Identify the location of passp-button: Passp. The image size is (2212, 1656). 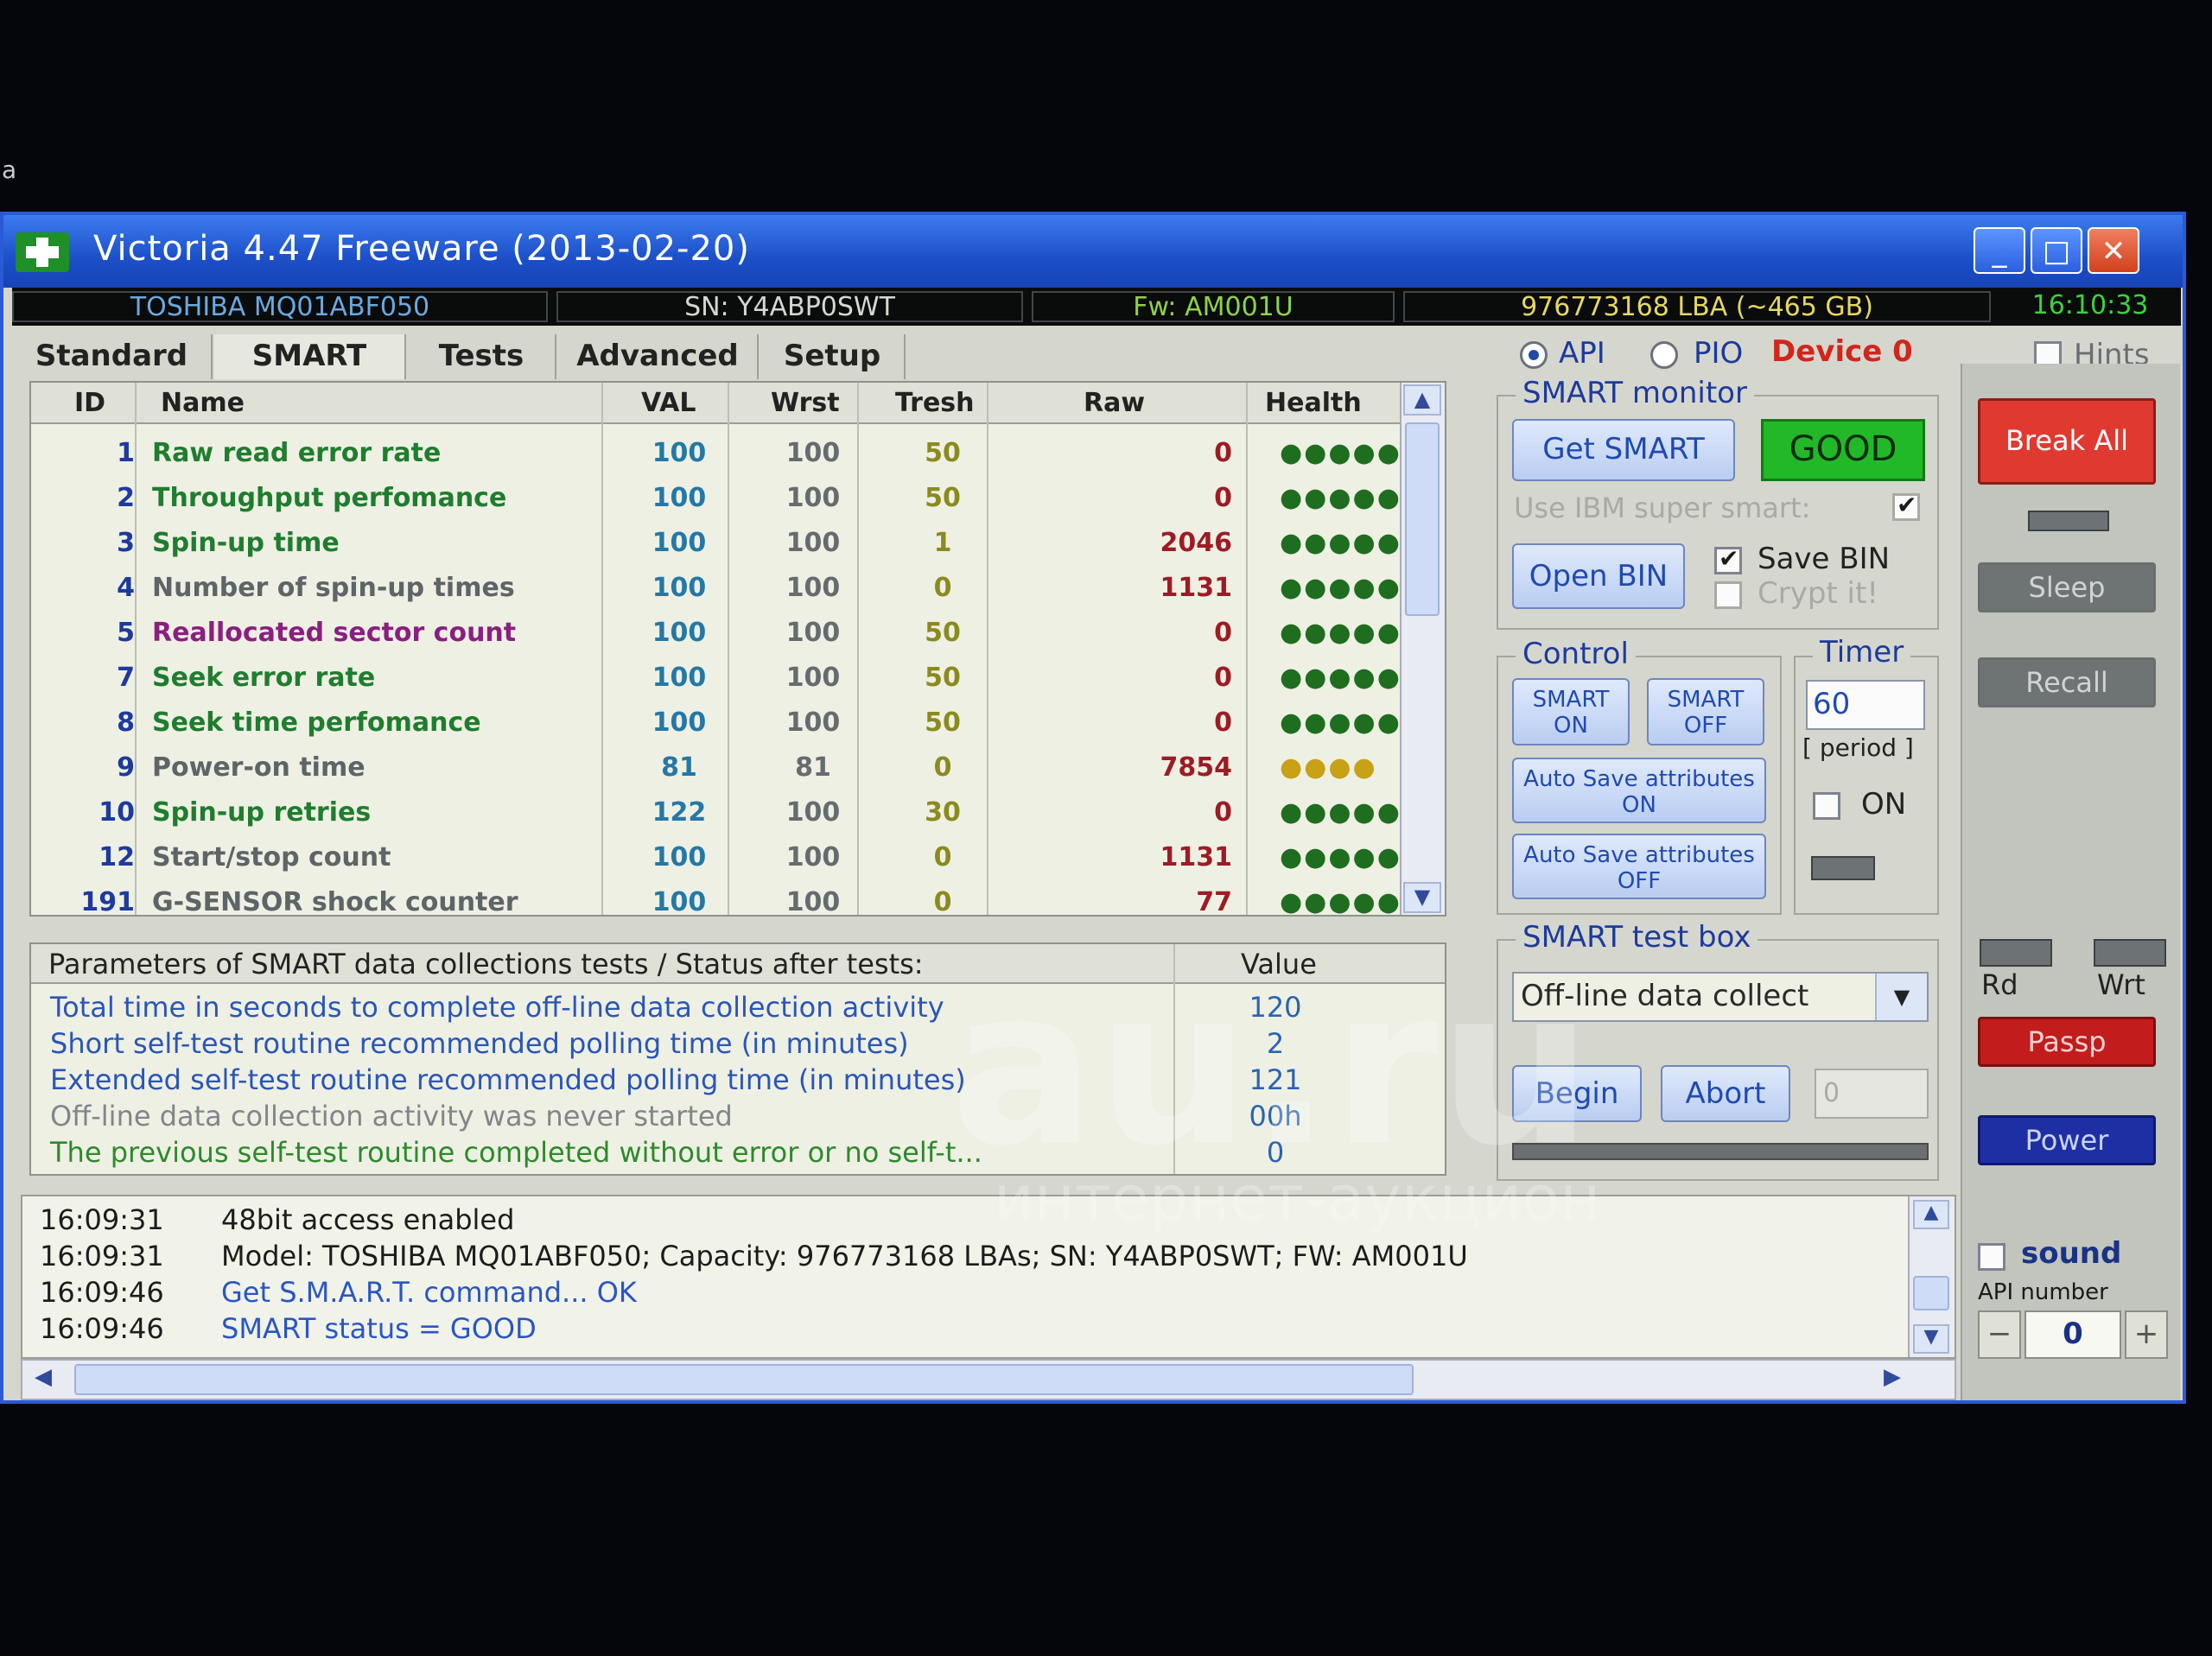
(2067, 1042).